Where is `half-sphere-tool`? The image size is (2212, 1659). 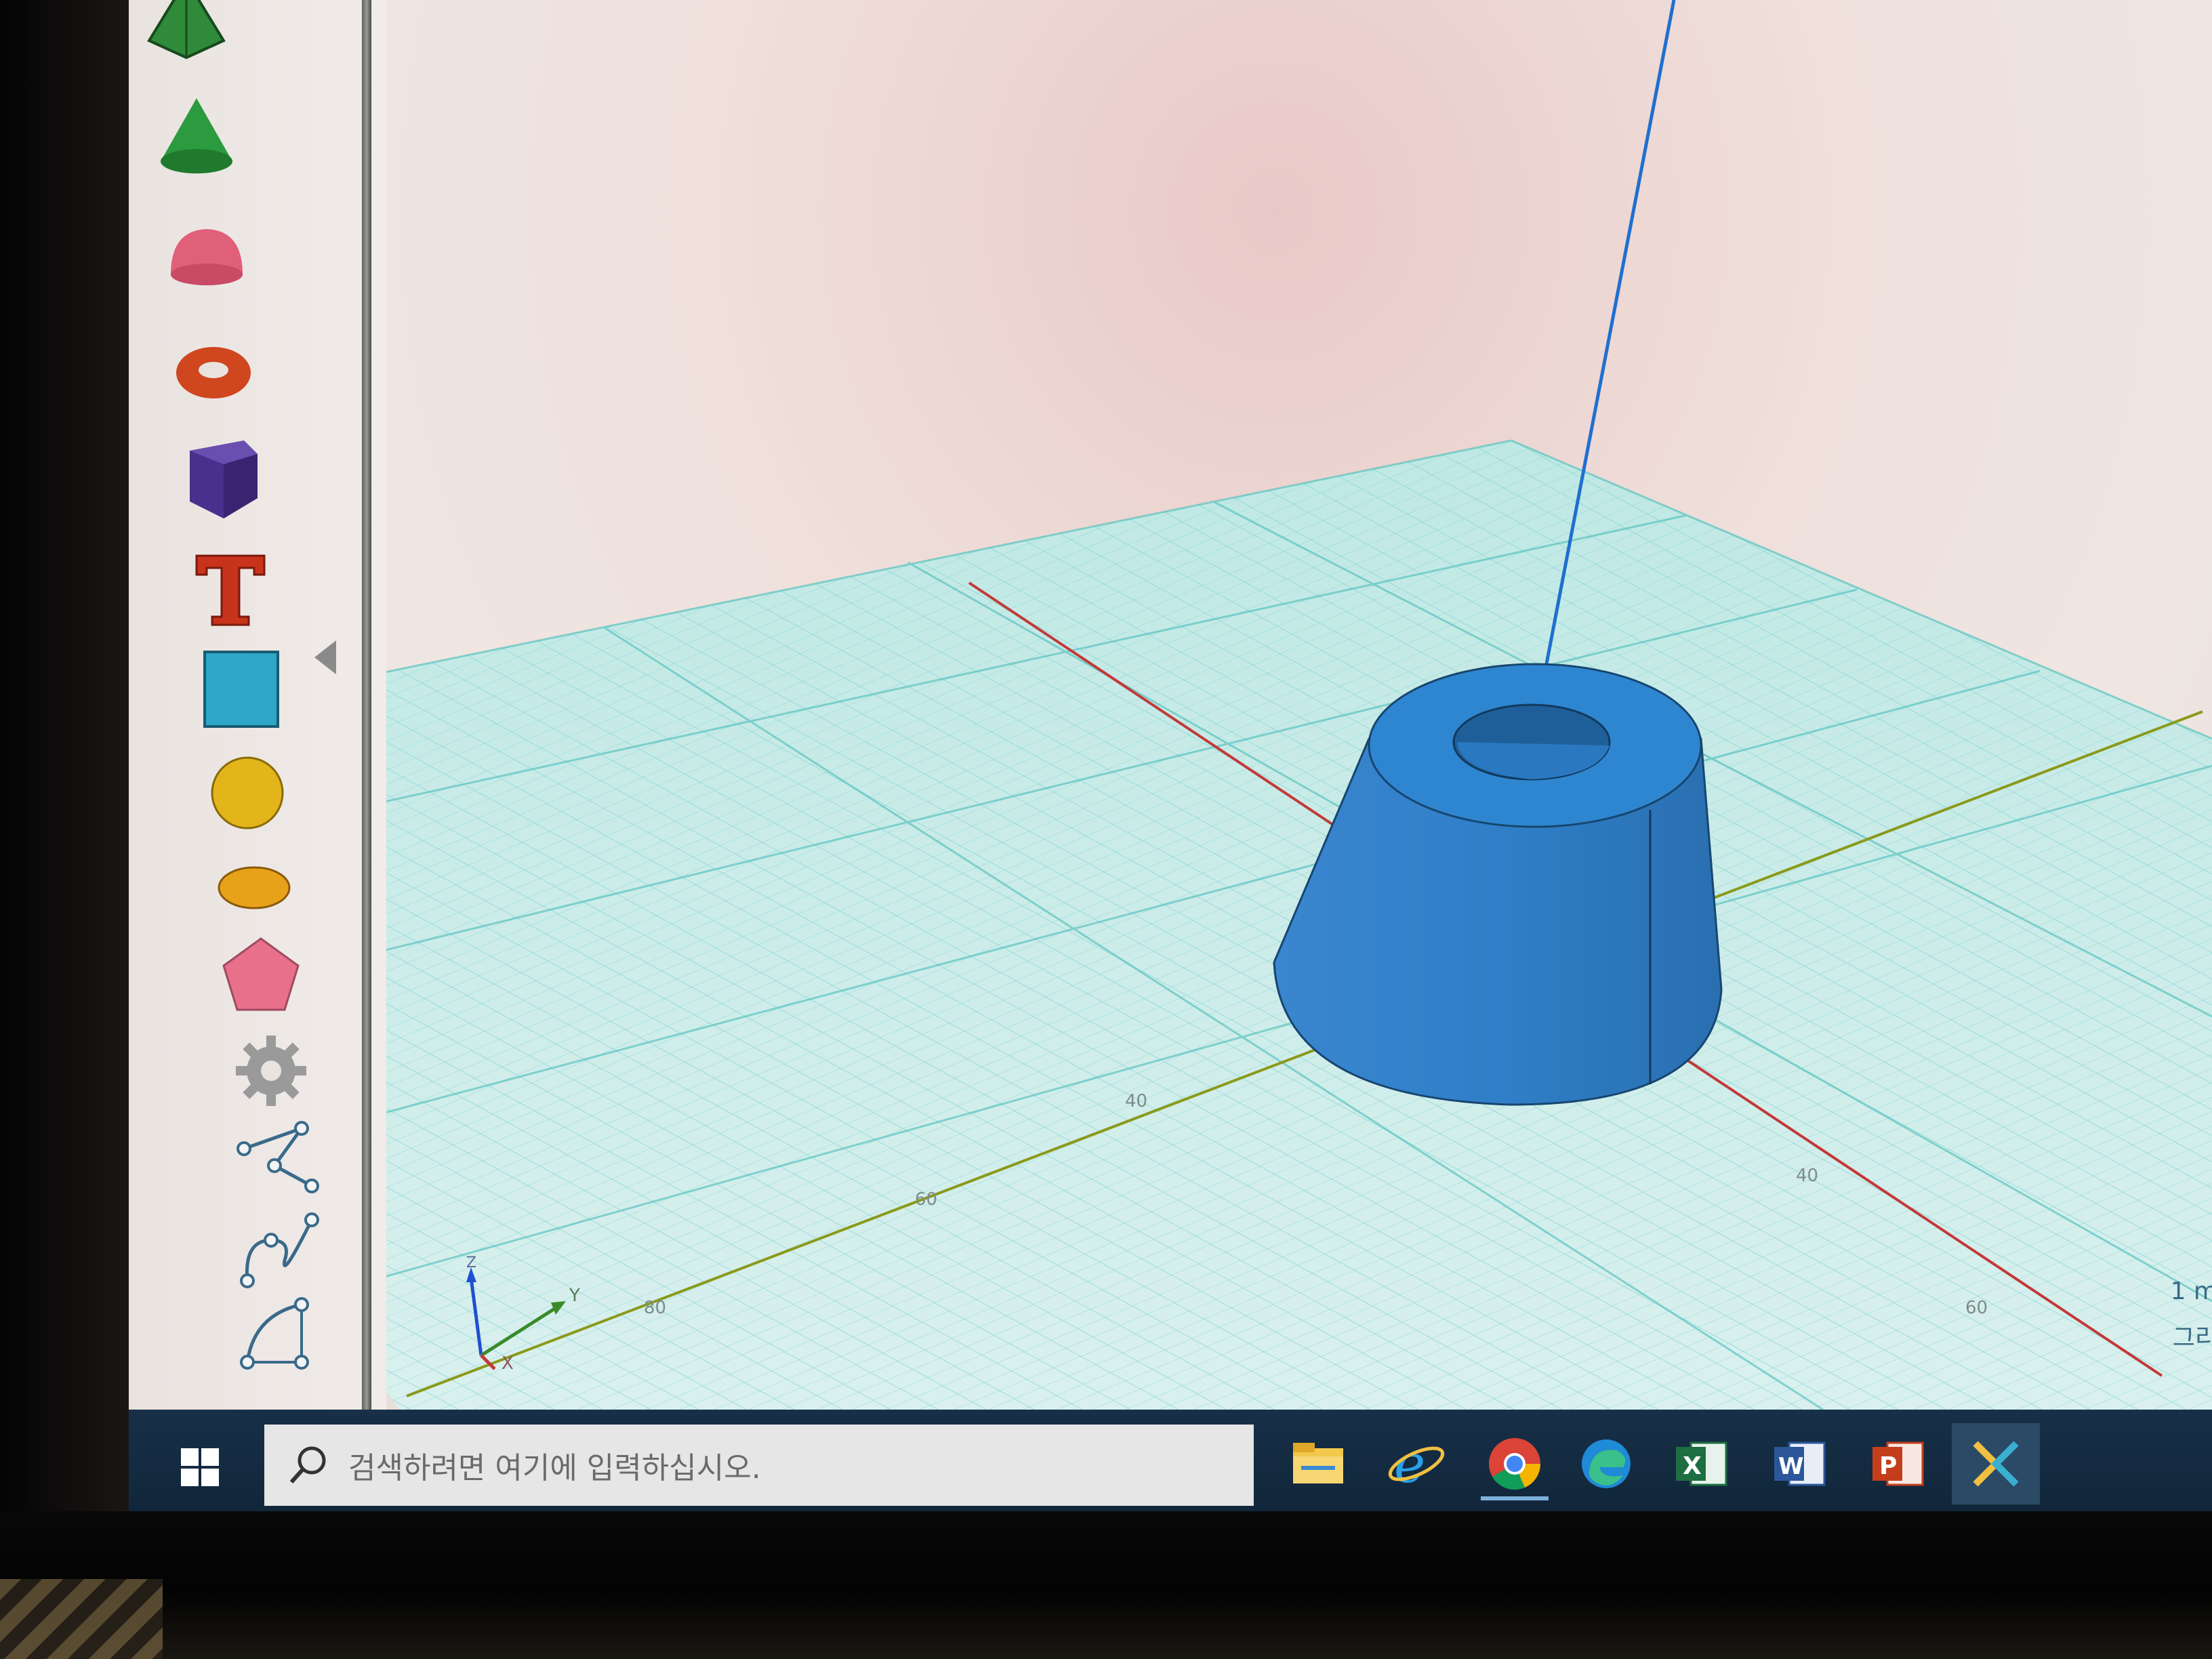 half-sphere-tool is located at coordinates (207, 257).